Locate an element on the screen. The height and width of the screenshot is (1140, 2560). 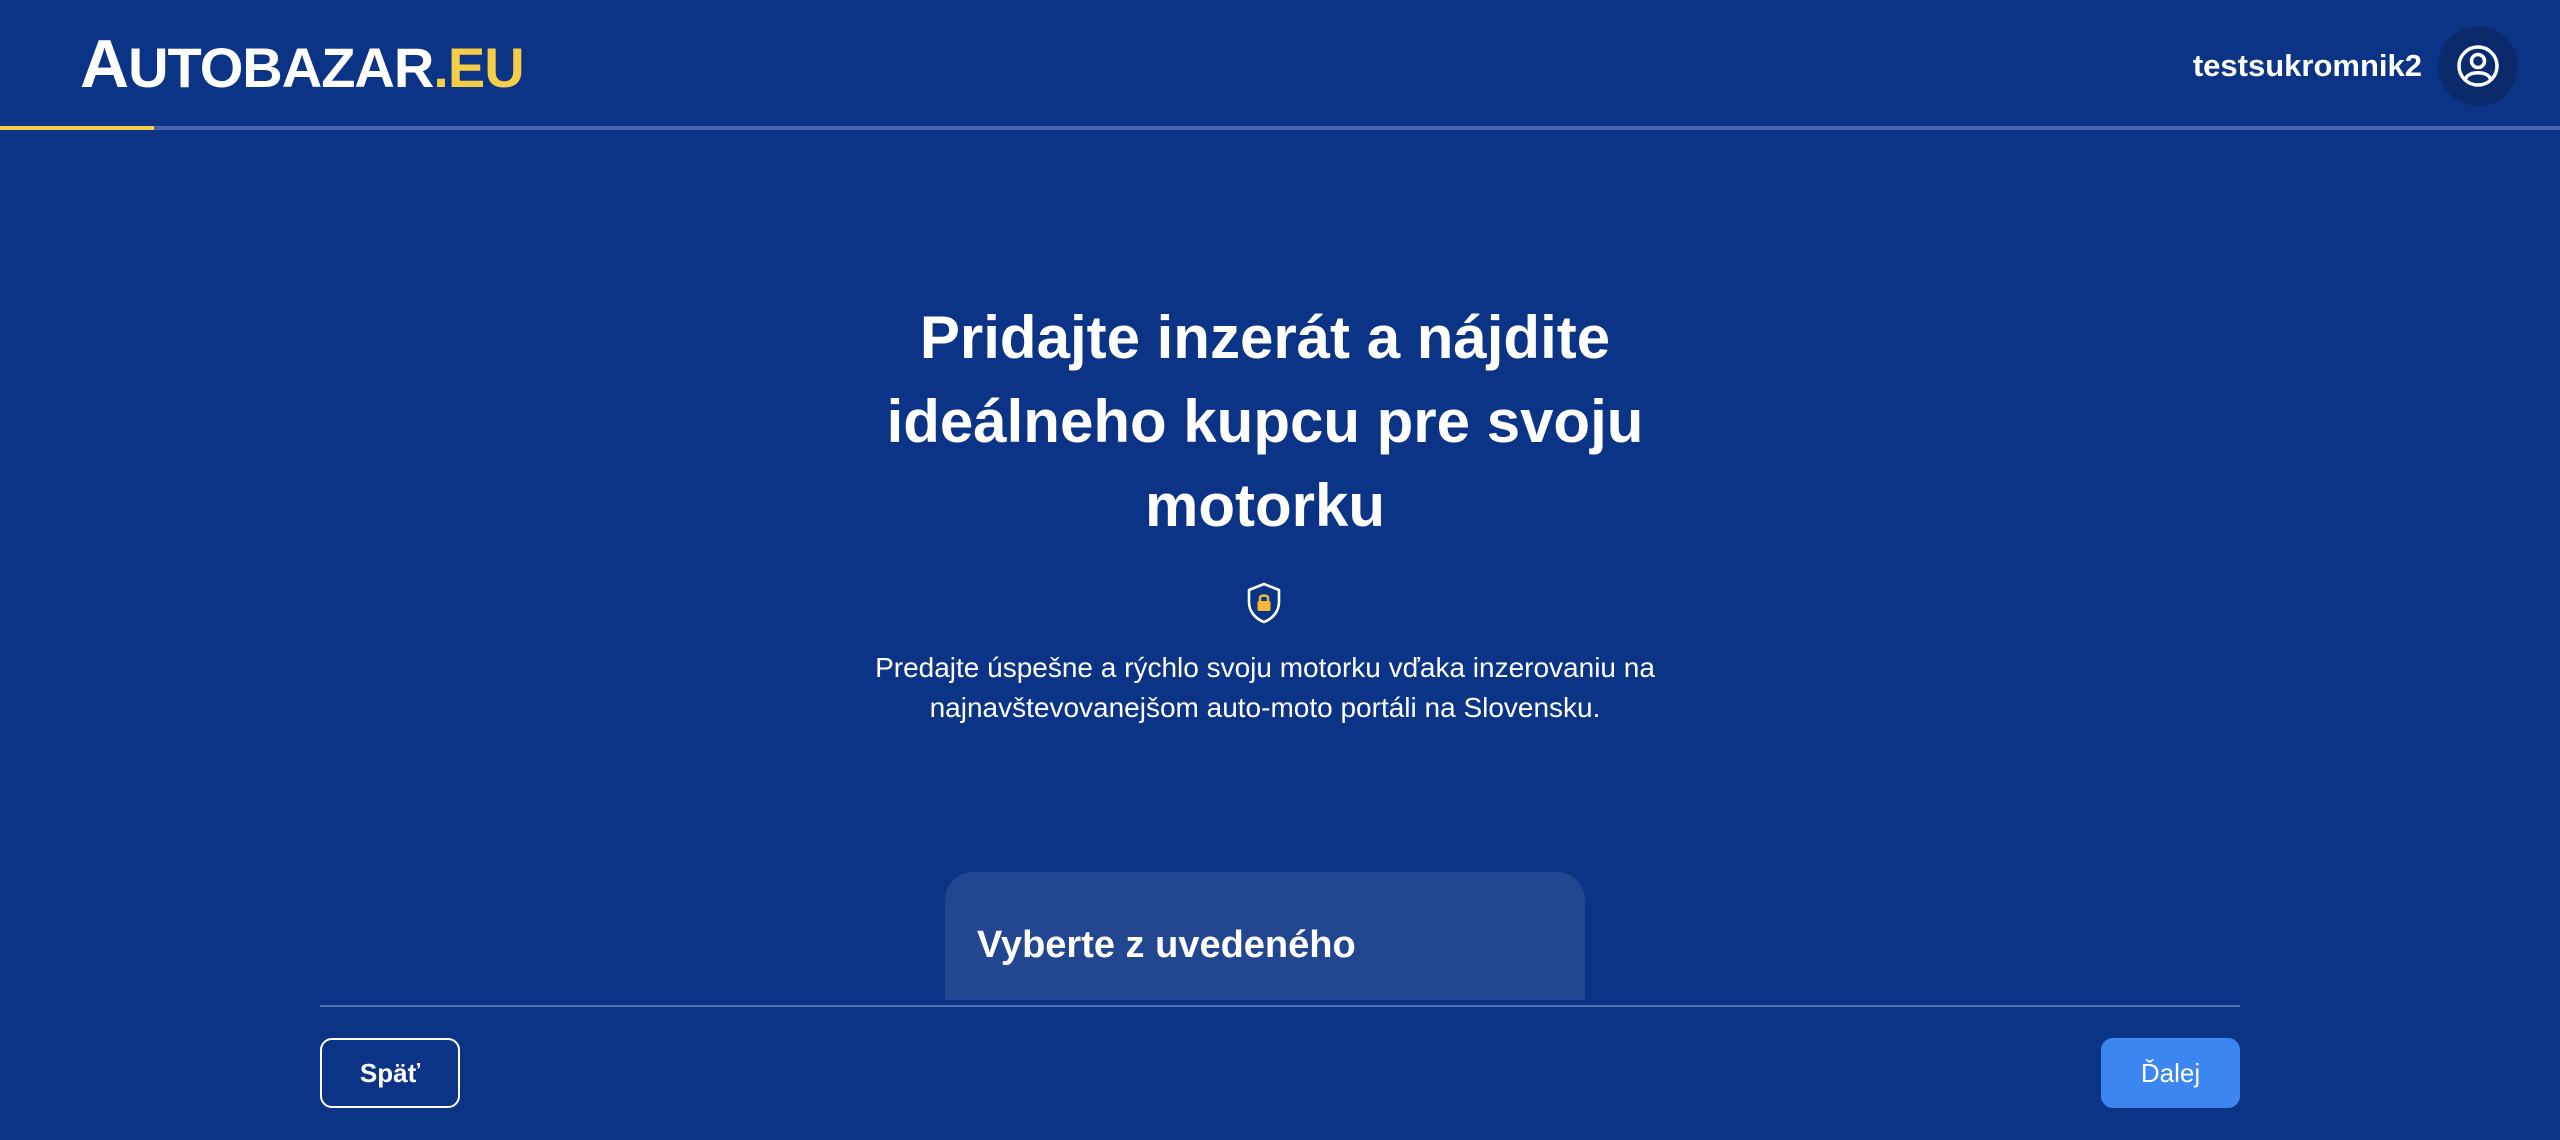
shield-lock-icon is located at coordinates (1264, 603).